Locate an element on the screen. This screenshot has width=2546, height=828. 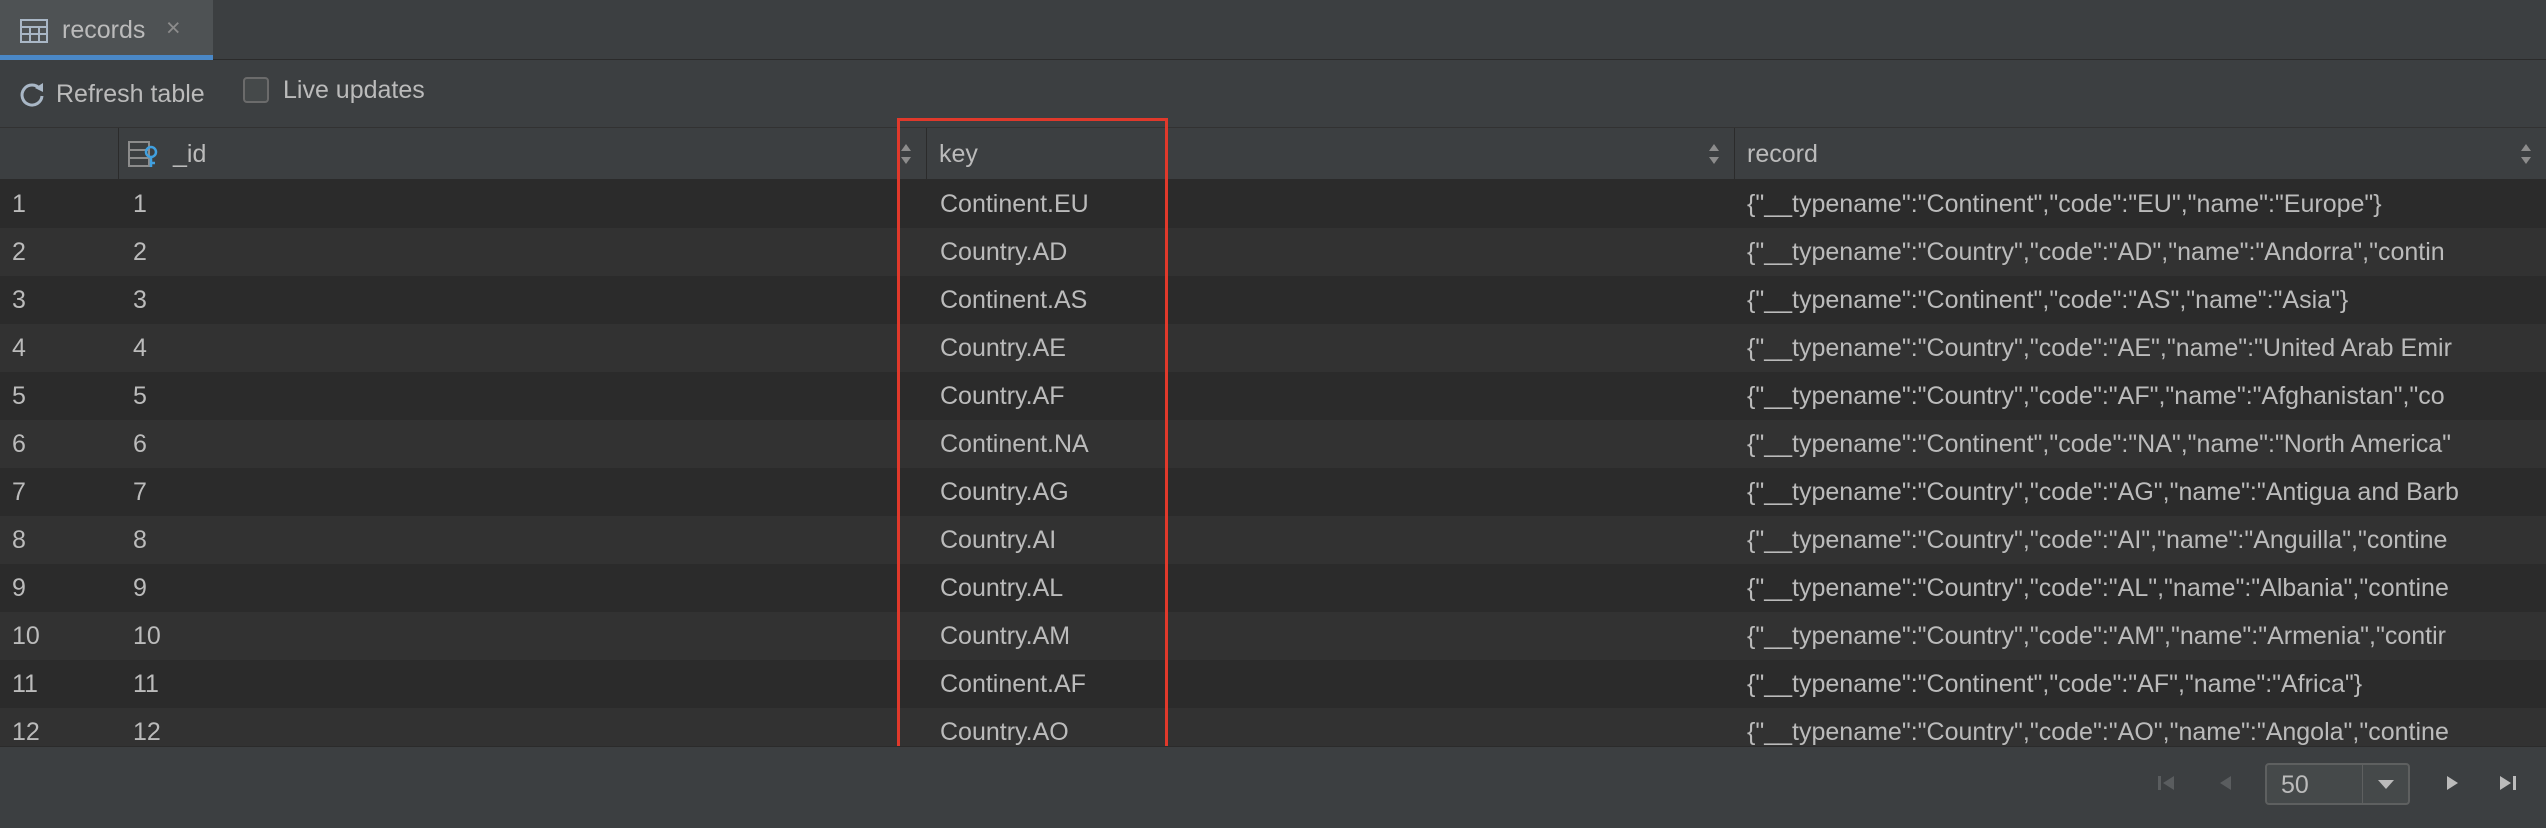
column-label-id: _id is located at coordinates (190, 154).